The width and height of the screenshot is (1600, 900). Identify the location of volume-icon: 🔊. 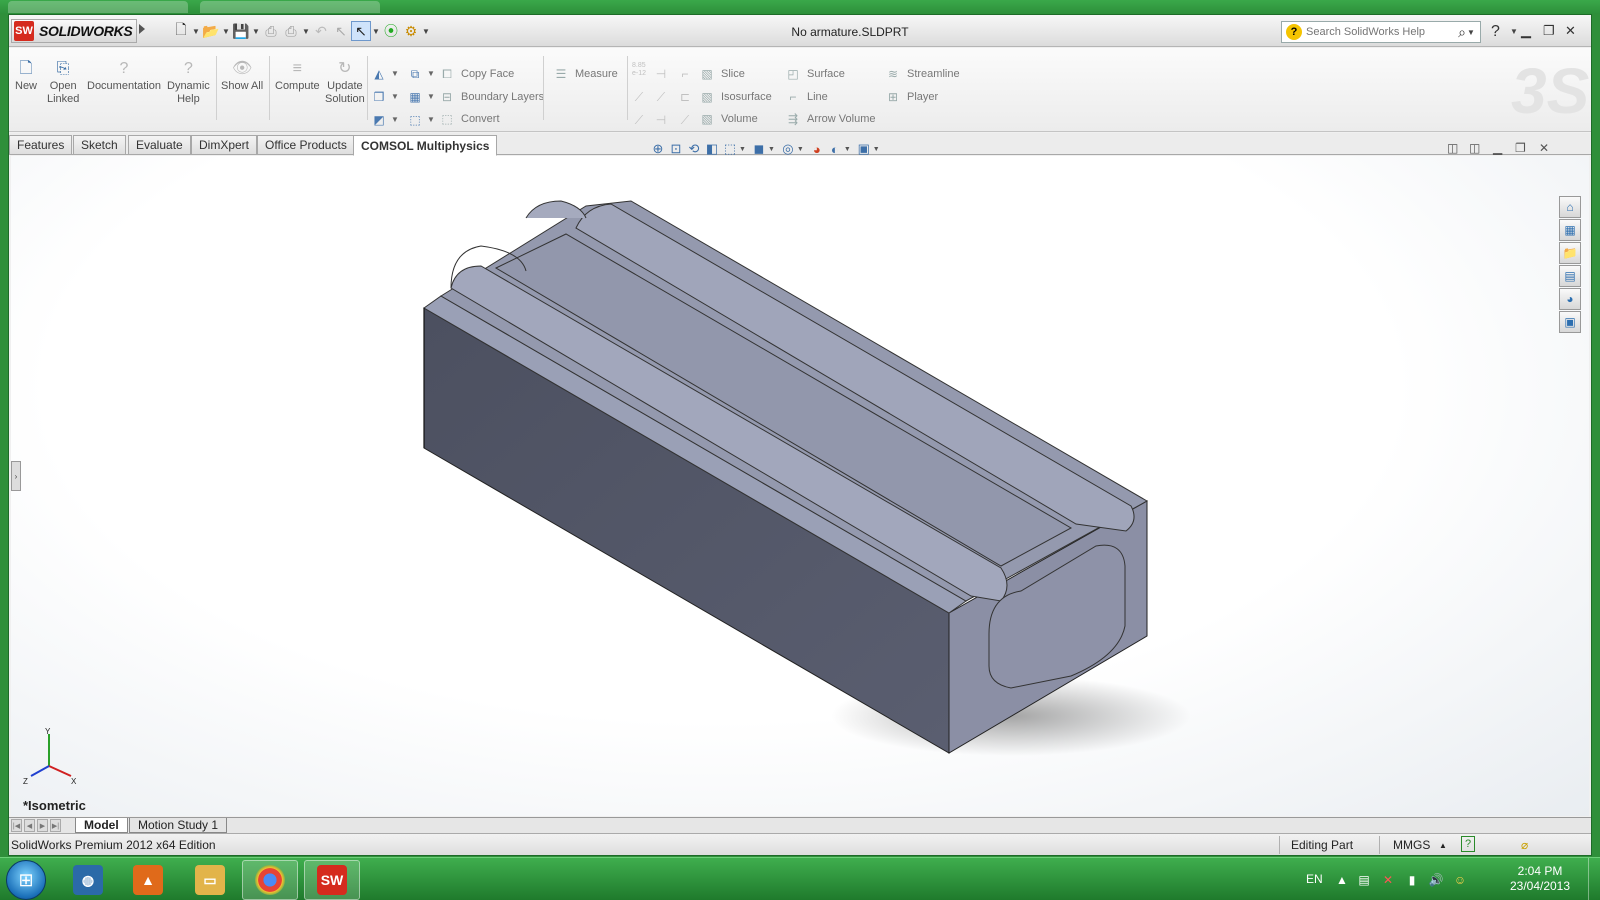
(1436, 880).